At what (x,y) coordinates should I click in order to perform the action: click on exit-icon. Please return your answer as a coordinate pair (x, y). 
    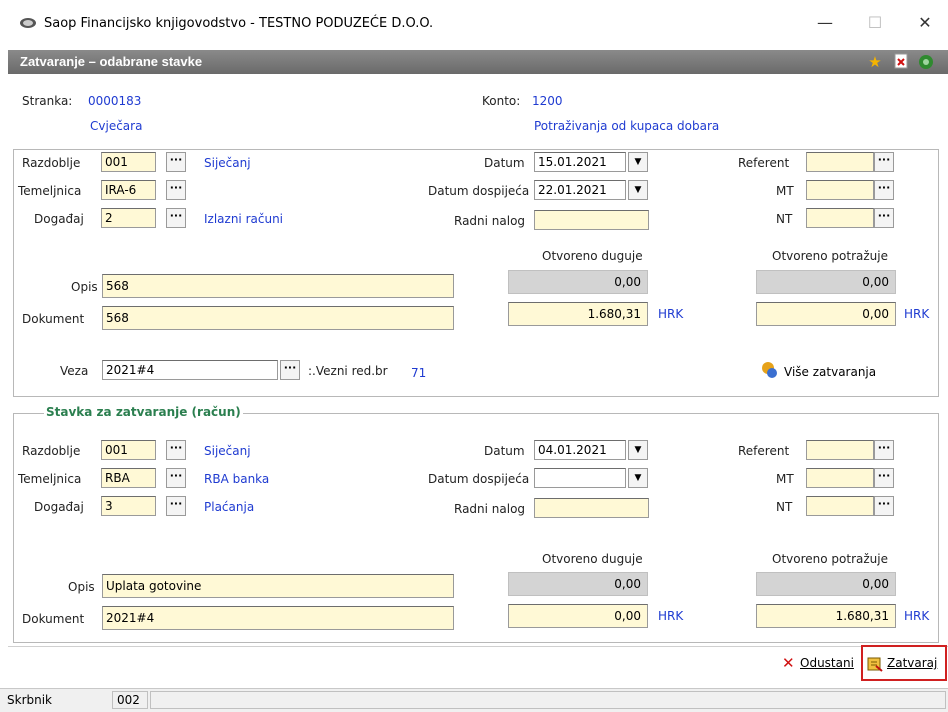
    Looking at the image, I should click on (927, 62).